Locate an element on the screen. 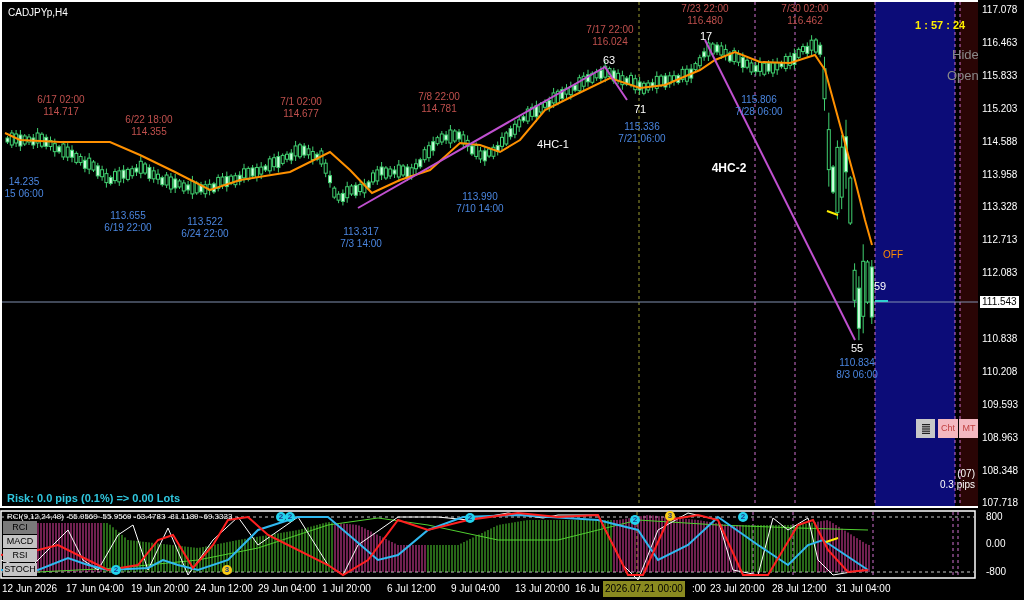  swing-date: 7/21 06:00 is located at coordinates (642, 139).